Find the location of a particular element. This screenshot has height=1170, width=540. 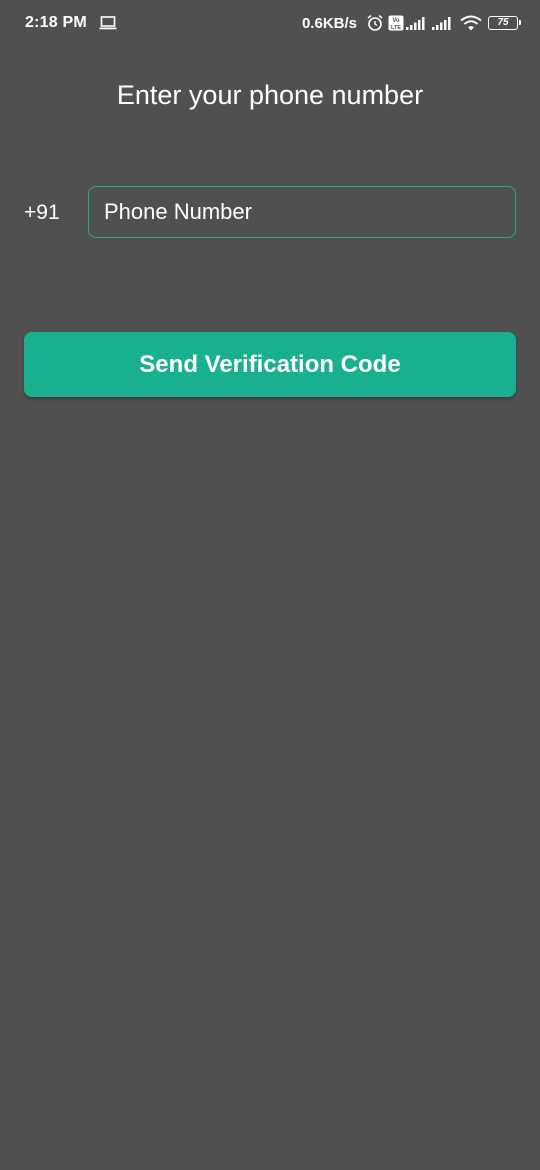

volte-icon: Vo LTE is located at coordinates (396, 23).